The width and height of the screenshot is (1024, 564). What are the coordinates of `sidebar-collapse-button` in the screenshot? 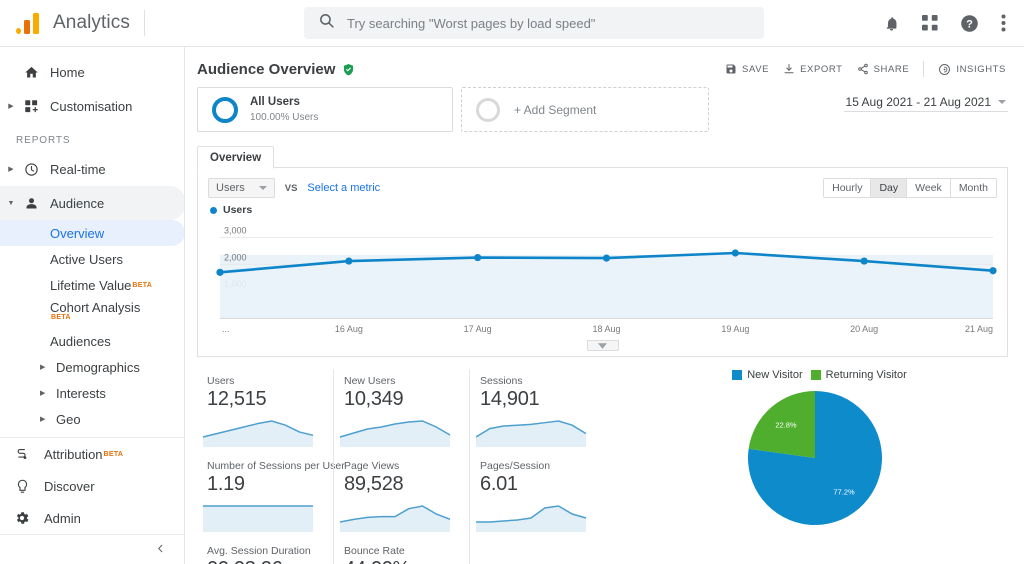 It's located at (92, 549).